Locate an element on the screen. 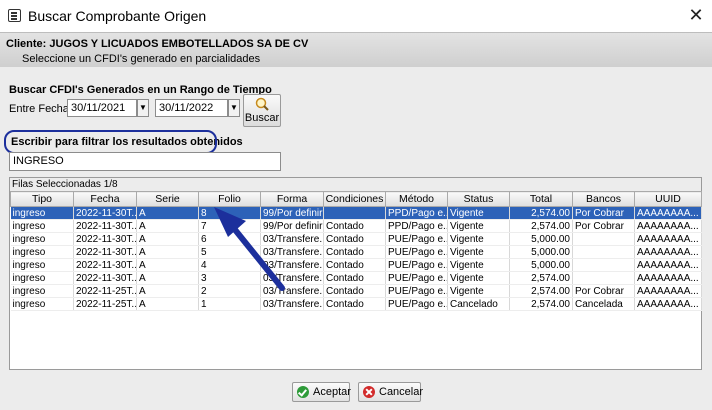 The image size is (712, 410). column-header: Bancos is located at coordinates (603, 199).